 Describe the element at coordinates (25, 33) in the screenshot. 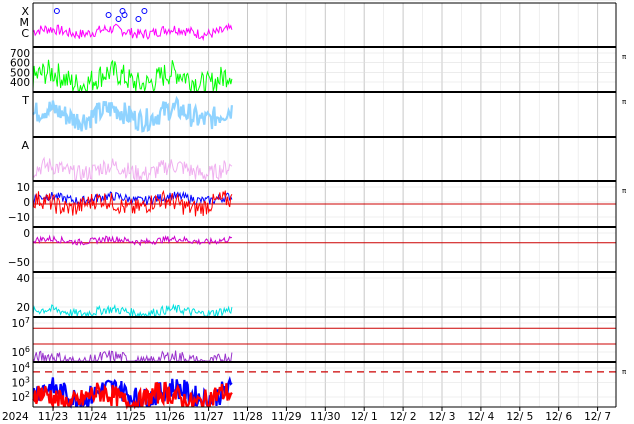

I see `panel-label: C` at that location.